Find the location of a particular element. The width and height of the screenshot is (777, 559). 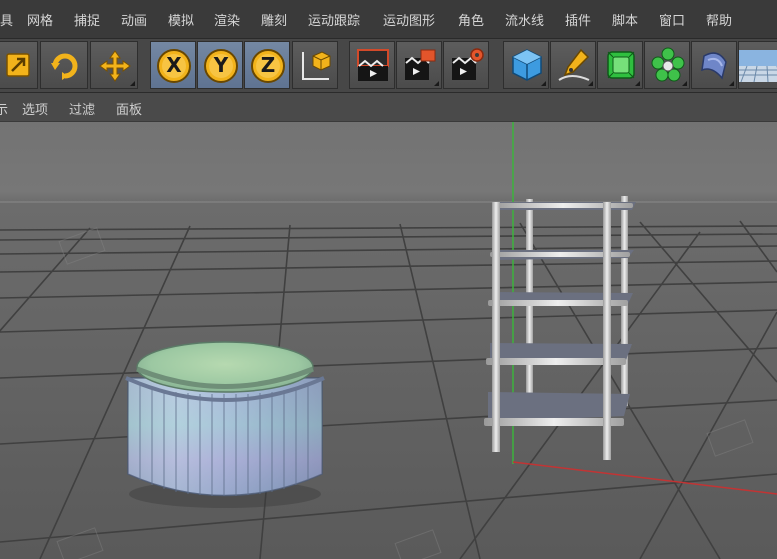

menu-snap: 捕捉 is located at coordinates (87, 19).